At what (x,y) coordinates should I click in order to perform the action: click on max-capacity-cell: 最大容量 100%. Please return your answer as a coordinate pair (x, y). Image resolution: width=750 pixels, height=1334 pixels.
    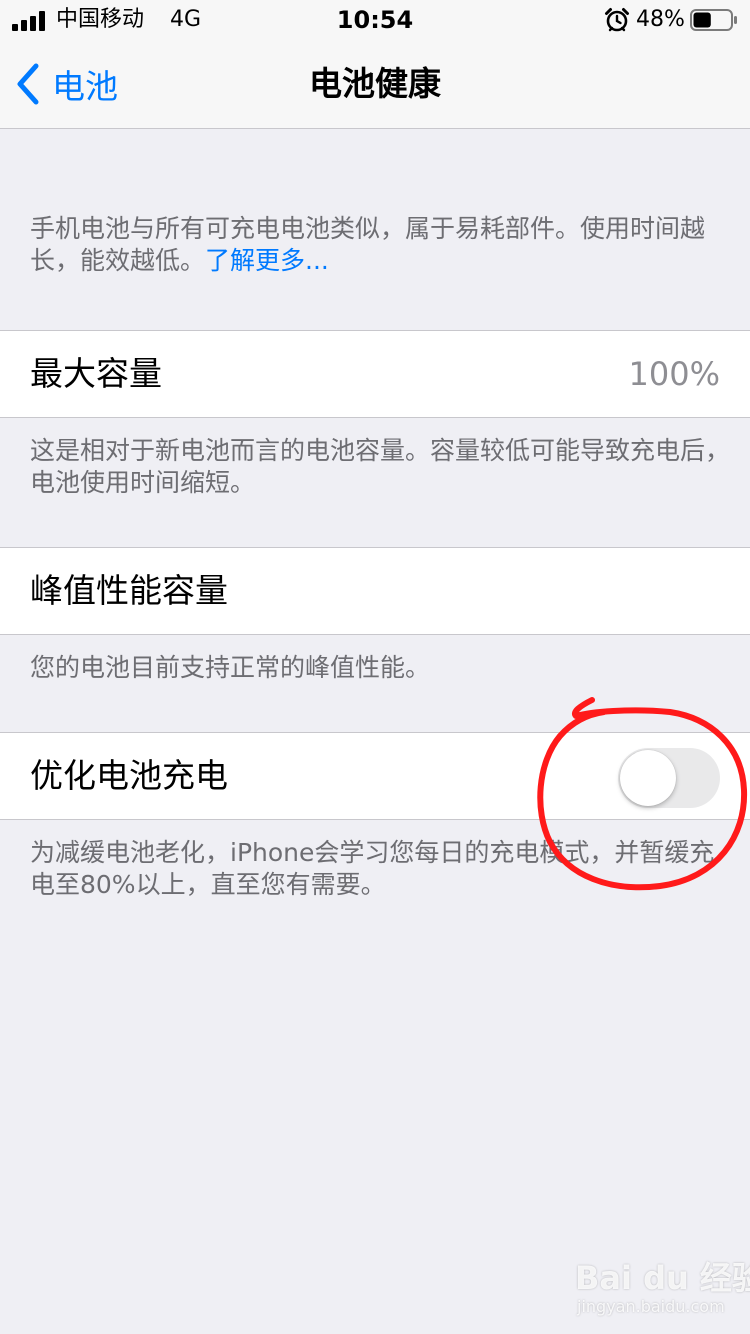
    Looking at the image, I should click on (375, 374).